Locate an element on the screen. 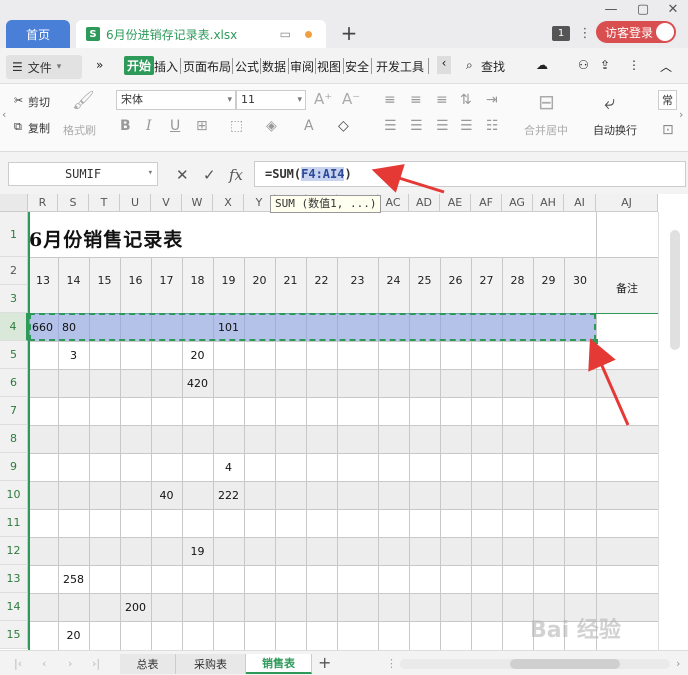 This screenshot has width=688, height=675. row-header: 3 is located at coordinates (14, 299).